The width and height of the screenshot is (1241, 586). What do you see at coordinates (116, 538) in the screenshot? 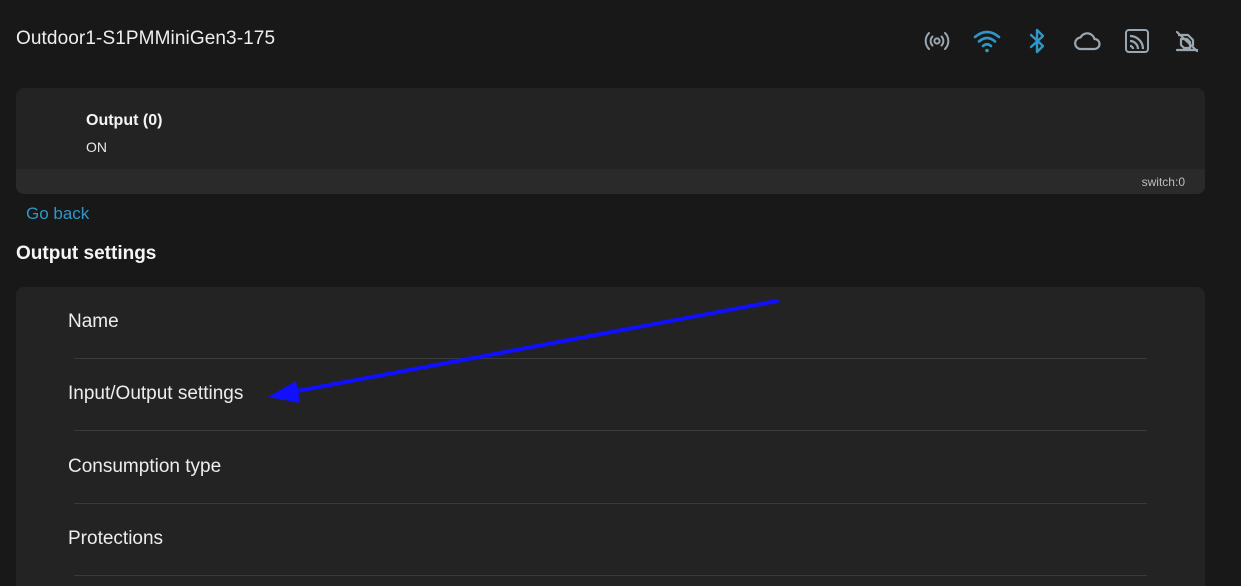
I see `settings-item-label: Protections` at bounding box center [116, 538].